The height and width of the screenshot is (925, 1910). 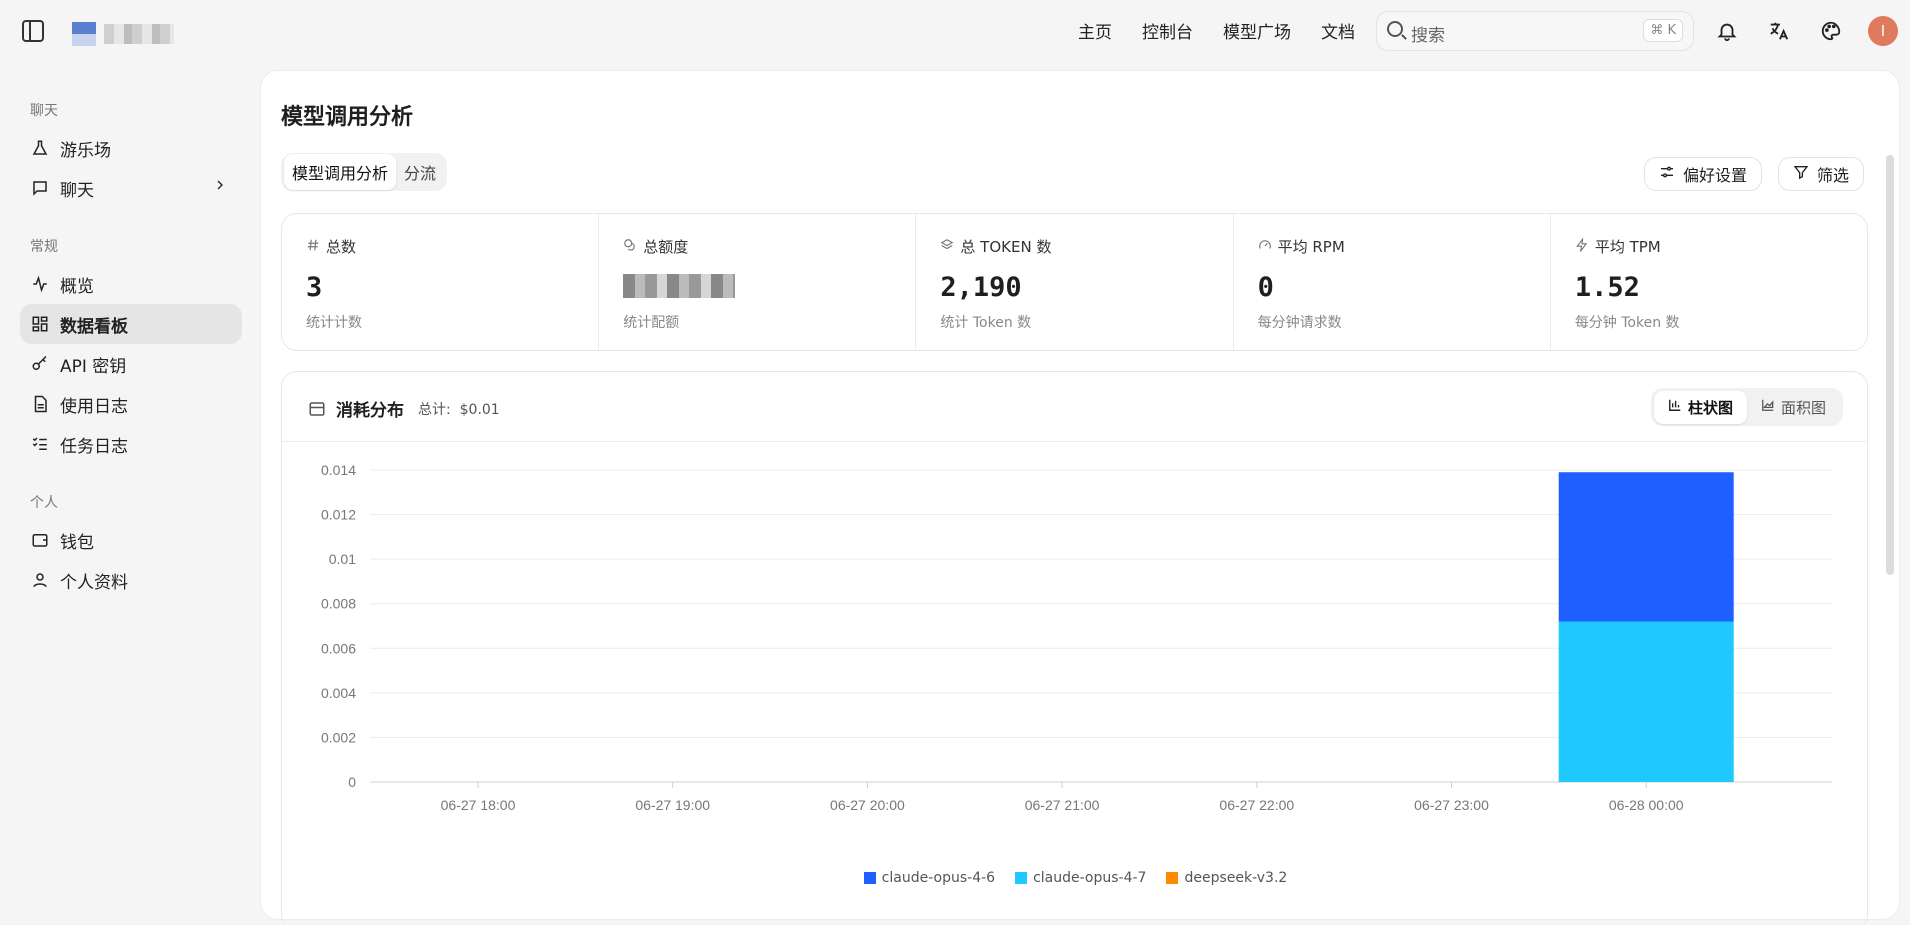 I want to click on sidebar-item-playground: 游乐场, so click(x=131, y=148).